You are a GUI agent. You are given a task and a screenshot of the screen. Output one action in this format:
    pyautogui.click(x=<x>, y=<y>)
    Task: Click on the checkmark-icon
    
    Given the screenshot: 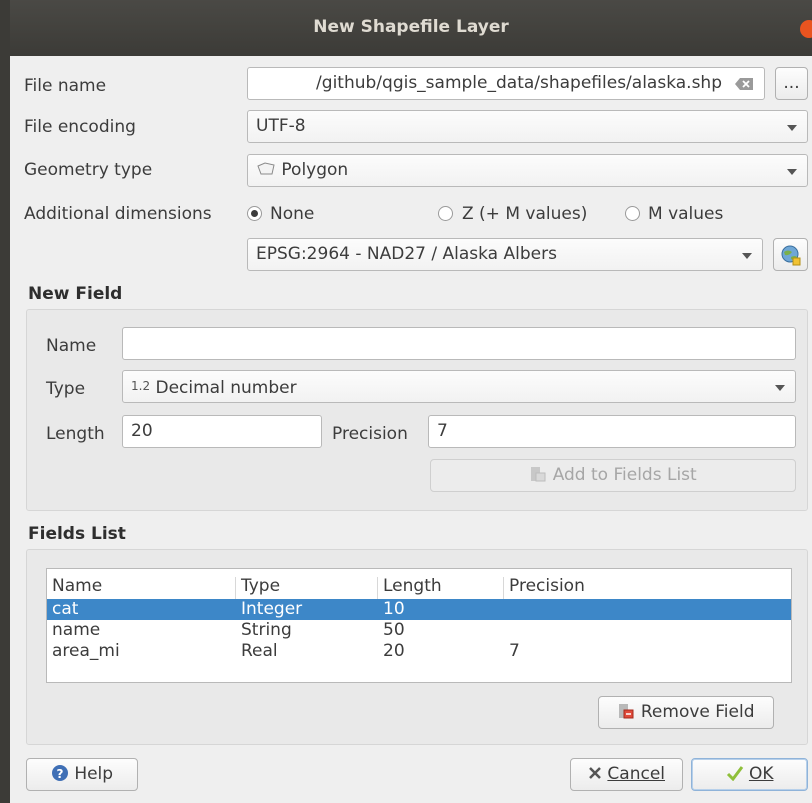 What is the action you would take?
    pyautogui.click(x=734, y=774)
    